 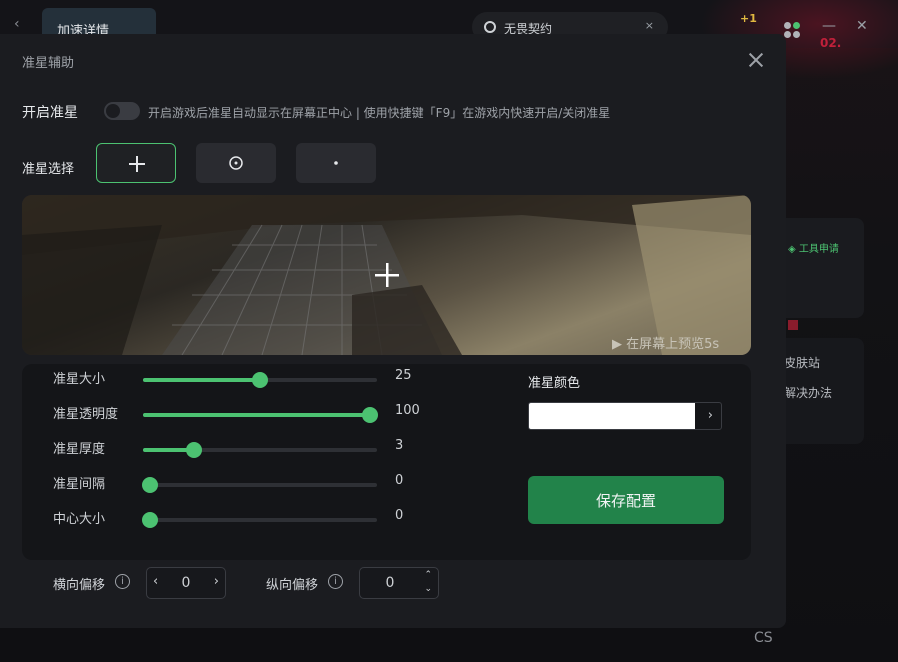 What do you see at coordinates (79, 585) in the screenshot?
I see `horizontal-offset-label: 横向偏移` at bounding box center [79, 585].